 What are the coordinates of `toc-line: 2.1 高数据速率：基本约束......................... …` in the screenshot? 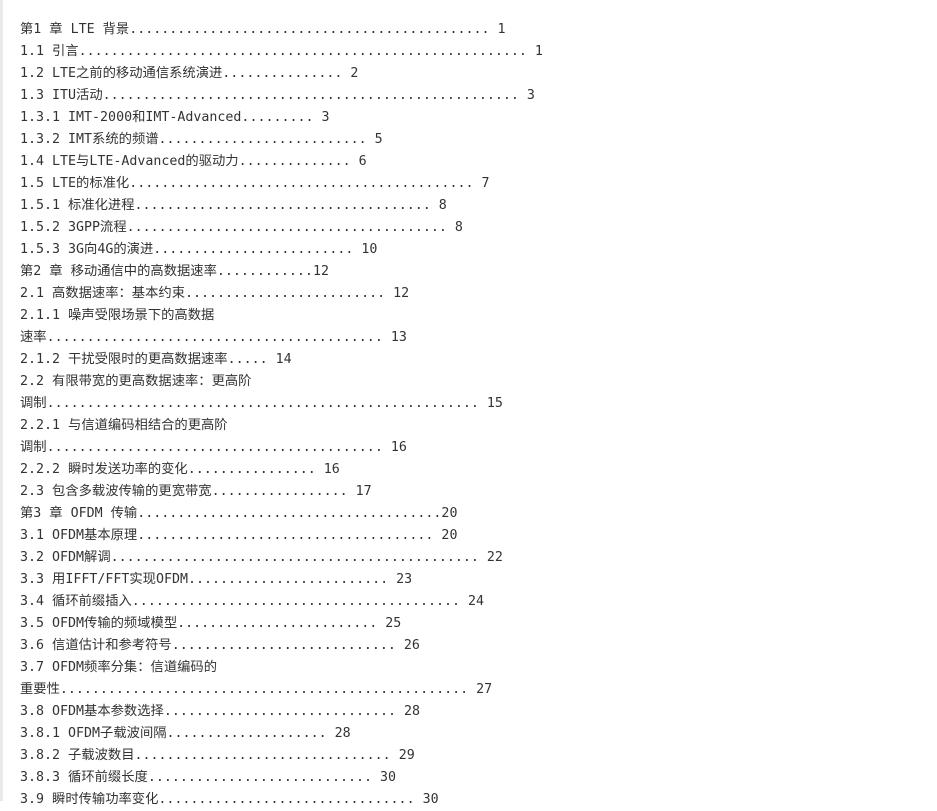 It's located at (215, 293).